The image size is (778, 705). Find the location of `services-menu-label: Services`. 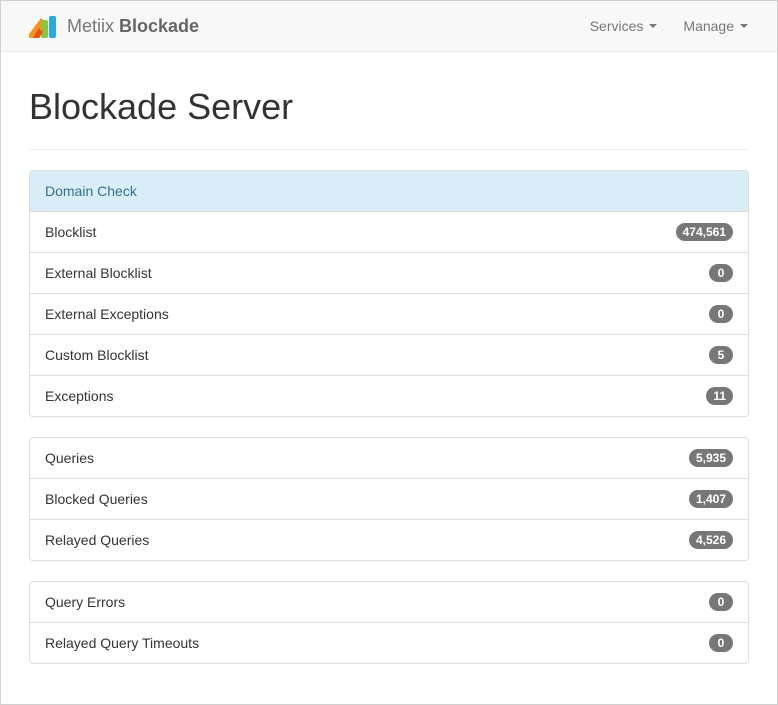

services-menu-label: Services is located at coordinates (616, 26).